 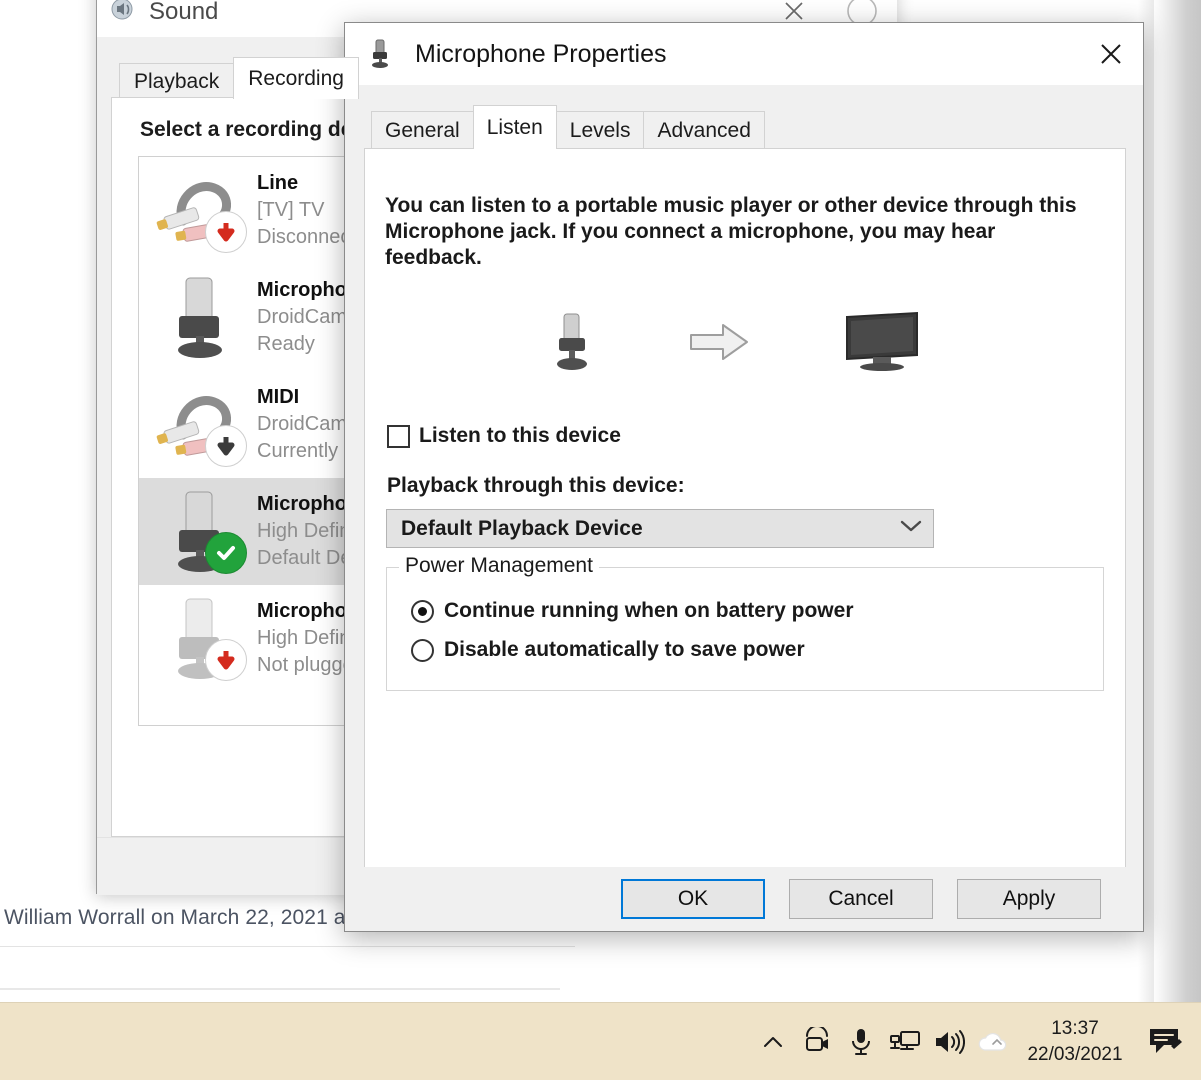 I want to click on volume-icon, so click(x=949, y=1041).